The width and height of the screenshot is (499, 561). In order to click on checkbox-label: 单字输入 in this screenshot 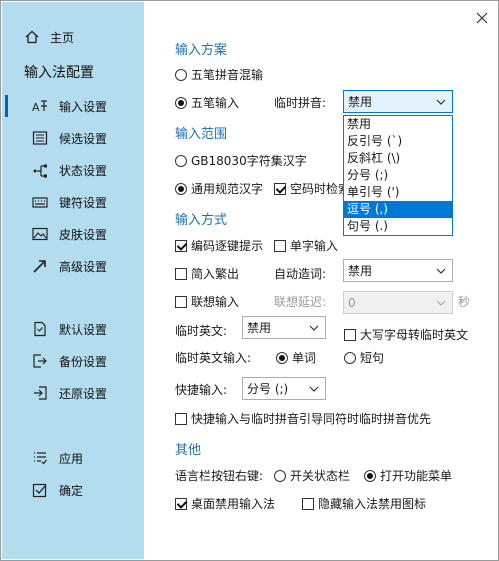, I will do `click(314, 246)`.